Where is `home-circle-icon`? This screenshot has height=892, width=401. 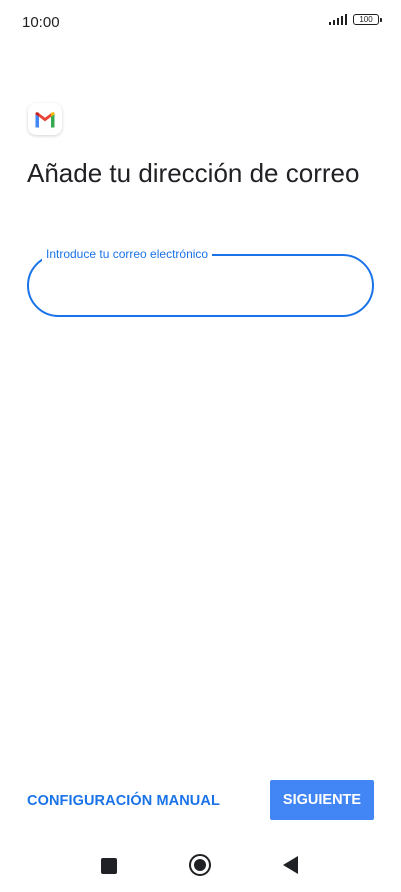
home-circle-icon is located at coordinates (200, 865).